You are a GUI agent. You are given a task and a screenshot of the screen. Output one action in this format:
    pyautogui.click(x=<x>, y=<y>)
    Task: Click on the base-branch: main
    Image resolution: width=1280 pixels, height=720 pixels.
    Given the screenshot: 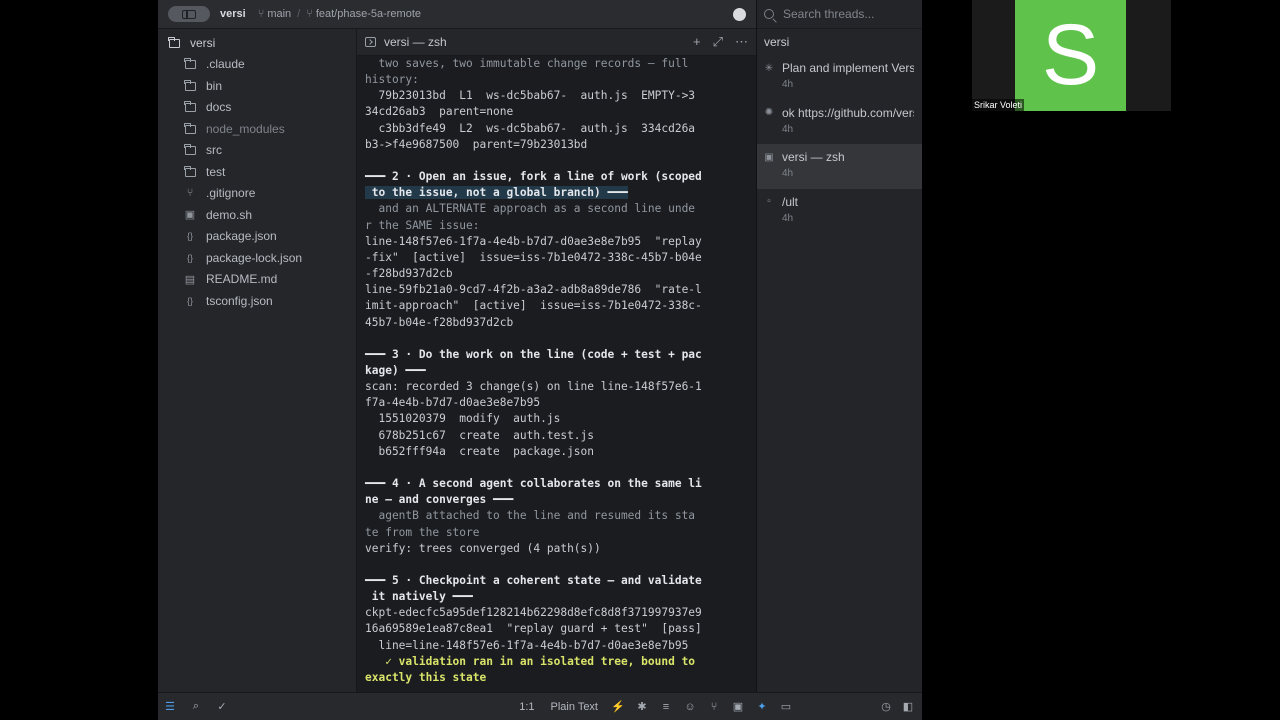 What is the action you would take?
    pyautogui.click(x=279, y=14)
    